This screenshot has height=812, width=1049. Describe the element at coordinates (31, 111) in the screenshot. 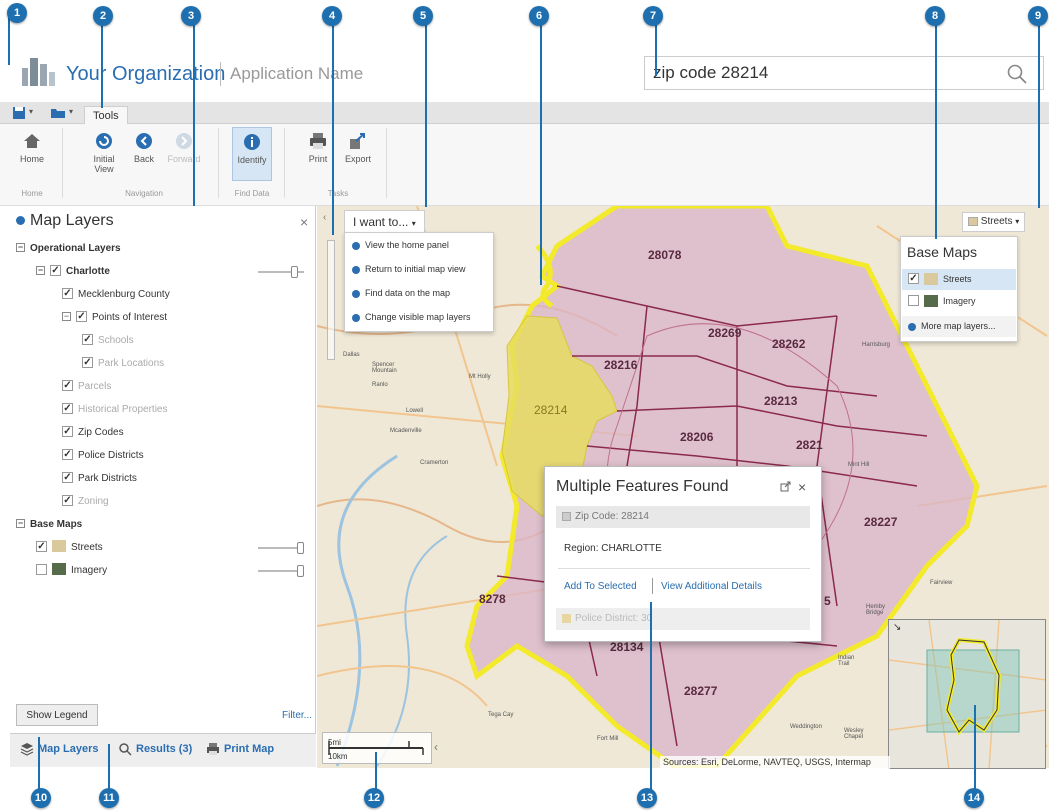

I see `save-dropdown-chevron-icon: ▾` at that location.